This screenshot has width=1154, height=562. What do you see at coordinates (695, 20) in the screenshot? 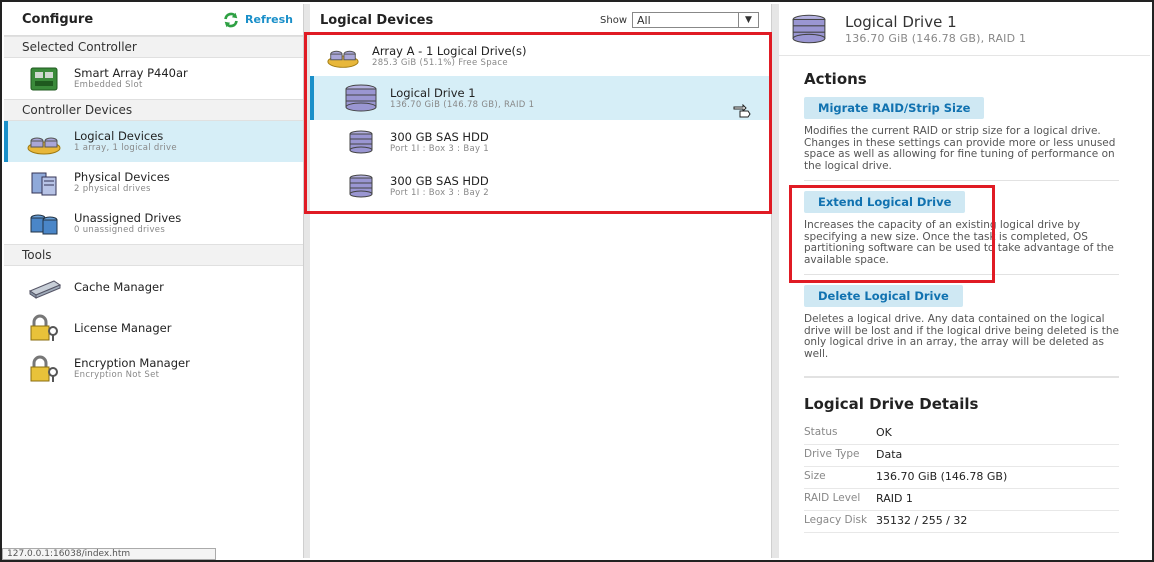
I see `show-select: All ▼` at bounding box center [695, 20].